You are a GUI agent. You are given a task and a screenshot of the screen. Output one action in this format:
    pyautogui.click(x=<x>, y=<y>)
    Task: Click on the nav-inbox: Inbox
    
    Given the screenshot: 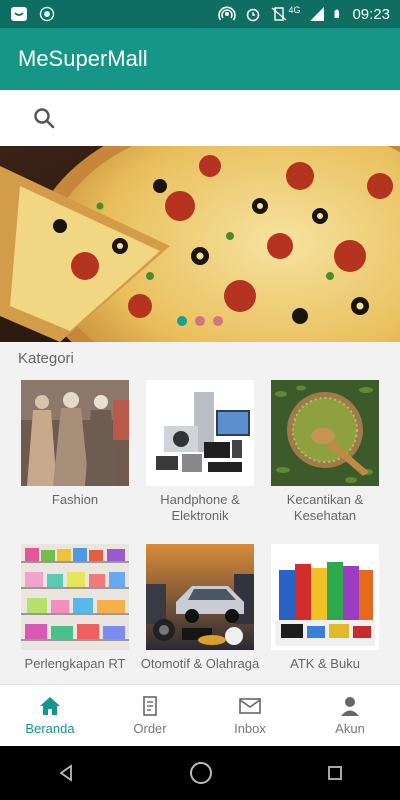 What is the action you would take?
    pyautogui.click(x=250, y=715)
    